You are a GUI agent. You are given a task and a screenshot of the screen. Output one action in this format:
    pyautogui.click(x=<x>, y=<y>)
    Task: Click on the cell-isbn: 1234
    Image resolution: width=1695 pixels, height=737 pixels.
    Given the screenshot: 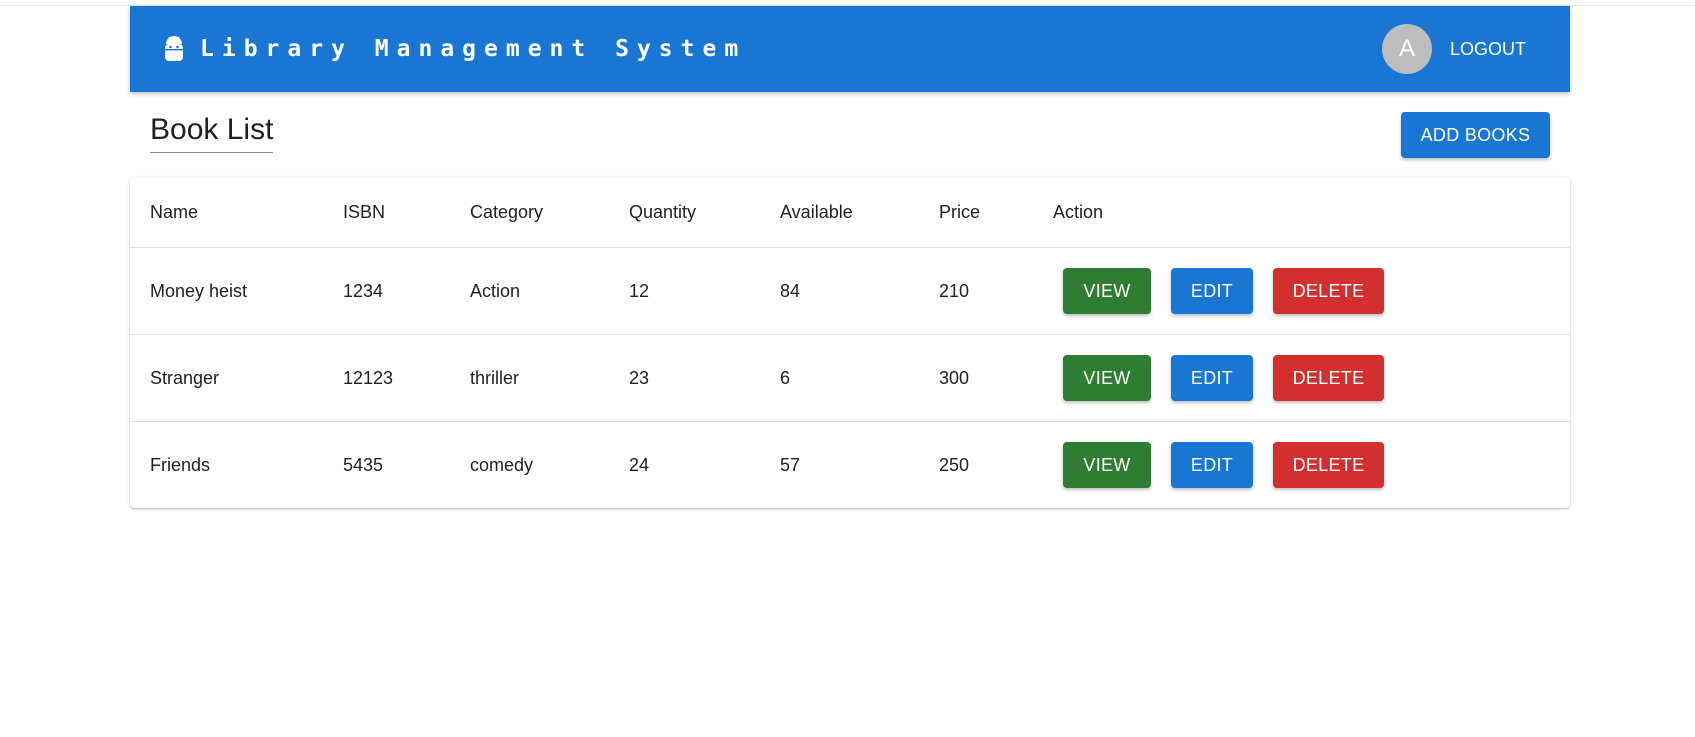 What is the action you would take?
    pyautogui.click(x=386, y=291)
    